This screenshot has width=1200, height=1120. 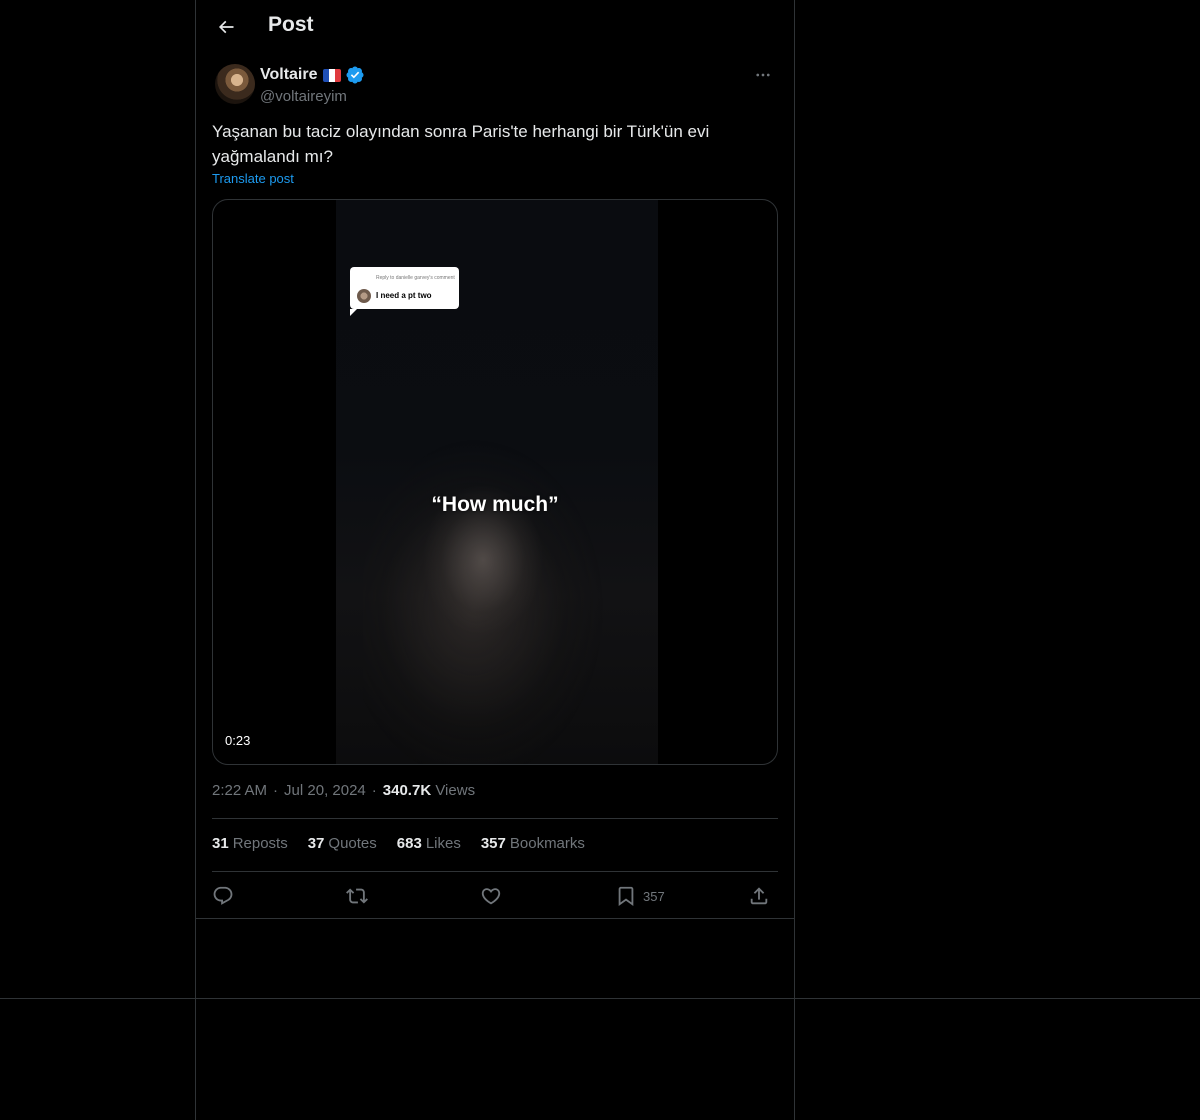 What do you see at coordinates (495, 504) in the screenshot?
I see `video-caption: “How much”` at bounding box center [495, 504].